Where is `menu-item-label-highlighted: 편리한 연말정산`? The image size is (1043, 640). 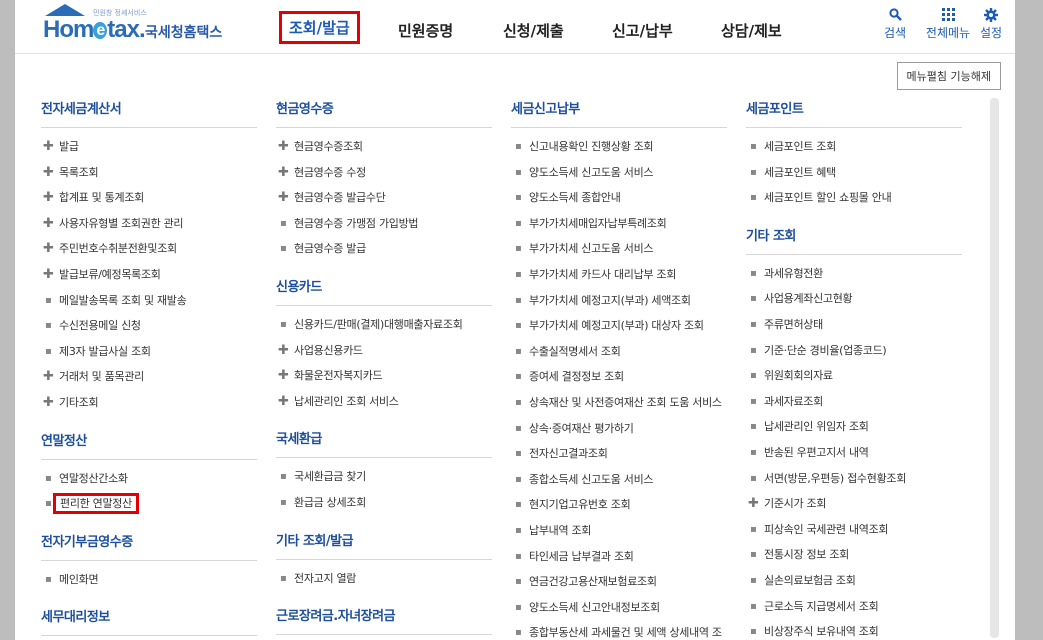 menu-item-label-highlighted: 편리한 연말정산 is located at coordinates (96, 504).